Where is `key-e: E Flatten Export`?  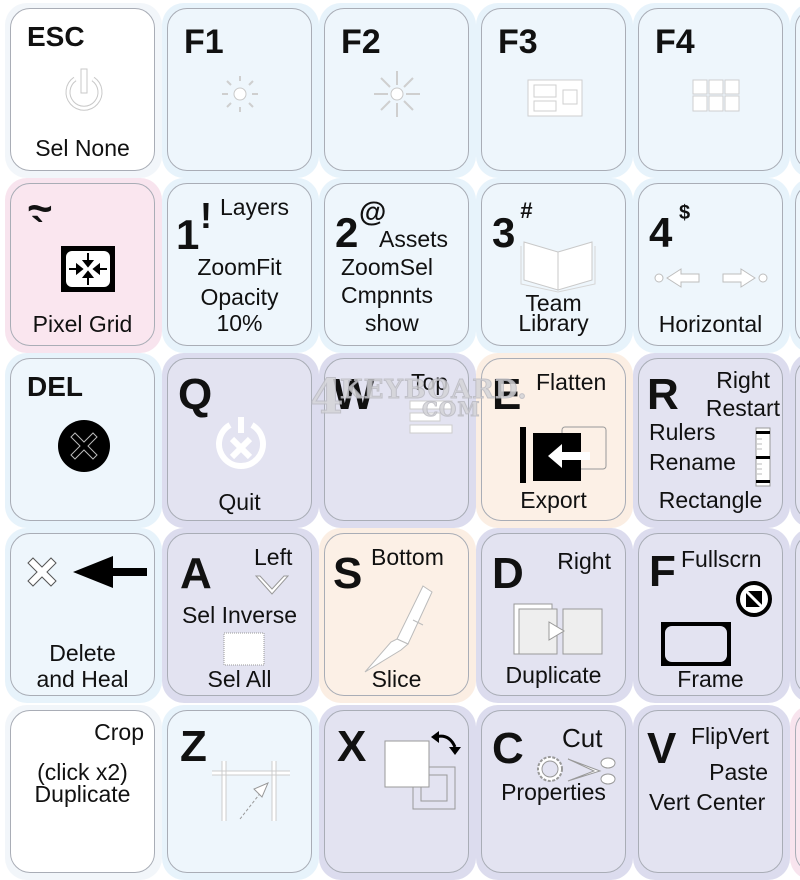 key-e: E Flatten Export is located at coordinates (554, 440).